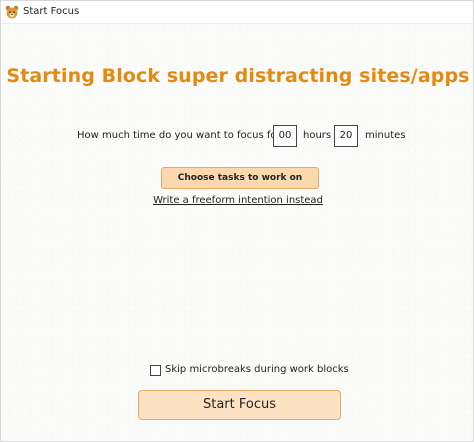 Image resolution: width=474 pixels, height=442 pixels. Describe the element at coordinates (239, 405) in the screenshot. I see `start-focus-button: Start Focus` at that location.